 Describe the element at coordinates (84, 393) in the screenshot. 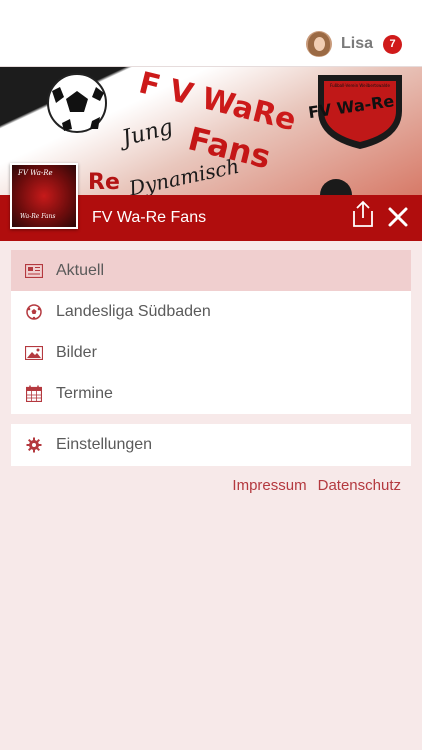

I see `menu-item-label: Termine` at that location.